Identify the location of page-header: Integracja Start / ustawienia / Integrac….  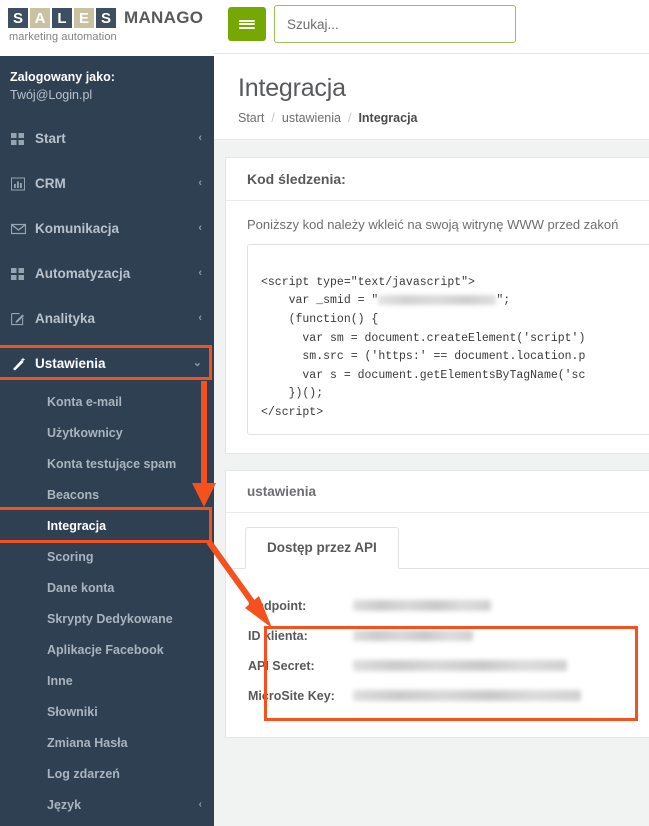
(431, 97).